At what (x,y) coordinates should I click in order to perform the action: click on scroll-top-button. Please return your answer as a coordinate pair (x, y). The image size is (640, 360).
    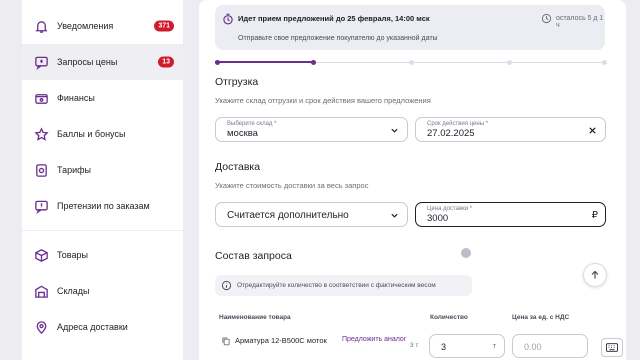
    Looking at the image, I should click on (595, 275).